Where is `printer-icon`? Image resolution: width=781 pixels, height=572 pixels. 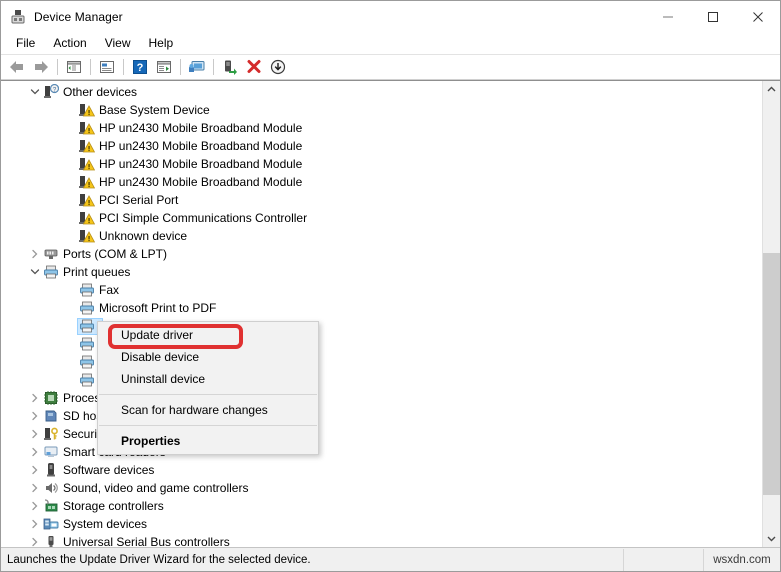 printer-icon is located at coordinates (87, 380).